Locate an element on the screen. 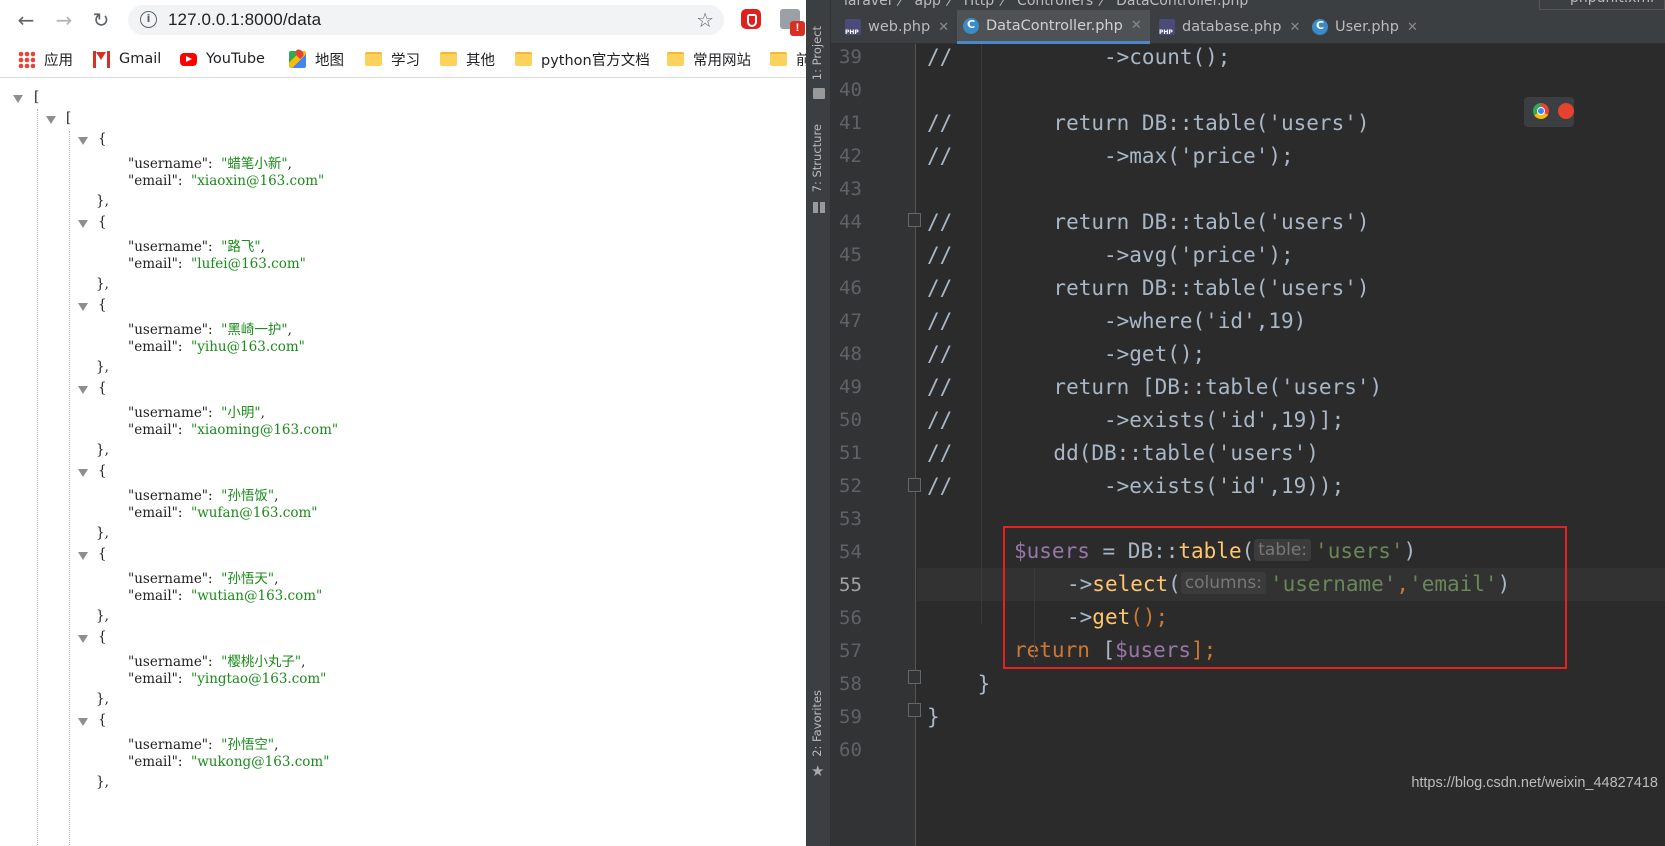 This screenshot has width=1665, height=846. code-line: // ->avg('price'); is located at coordinates (1110, 255).